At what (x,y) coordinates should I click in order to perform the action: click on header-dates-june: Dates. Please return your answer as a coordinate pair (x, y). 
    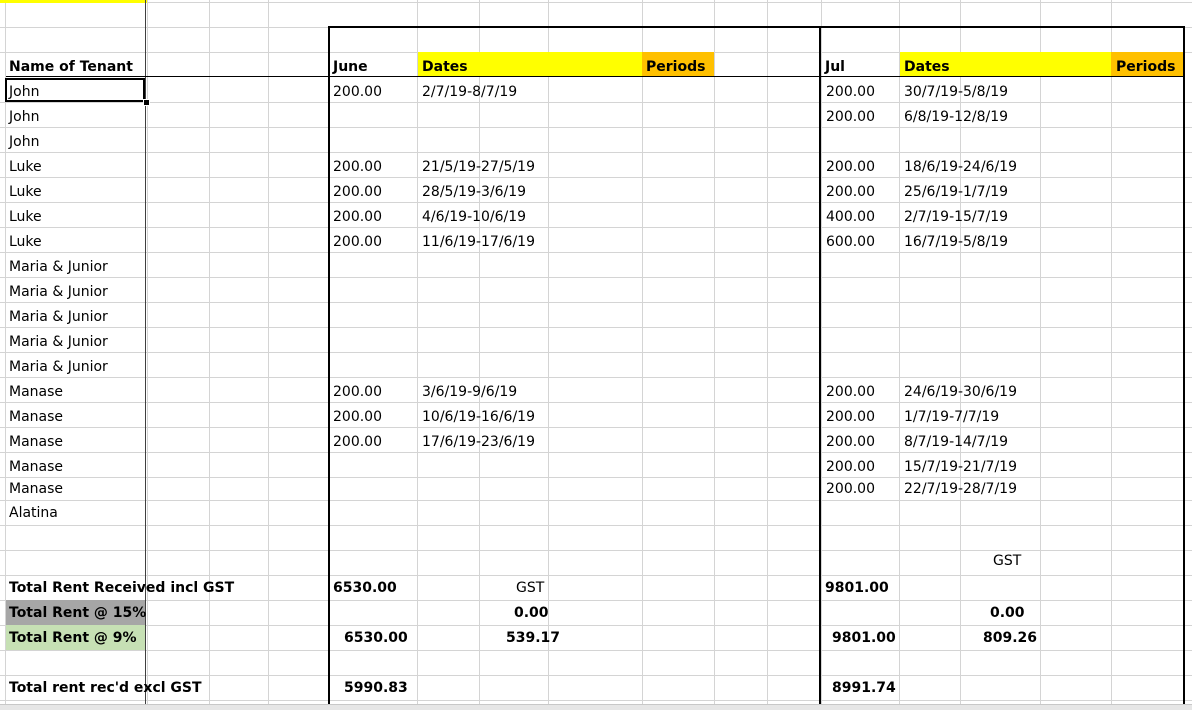
    Looking at the image, I should click on (445, 67).